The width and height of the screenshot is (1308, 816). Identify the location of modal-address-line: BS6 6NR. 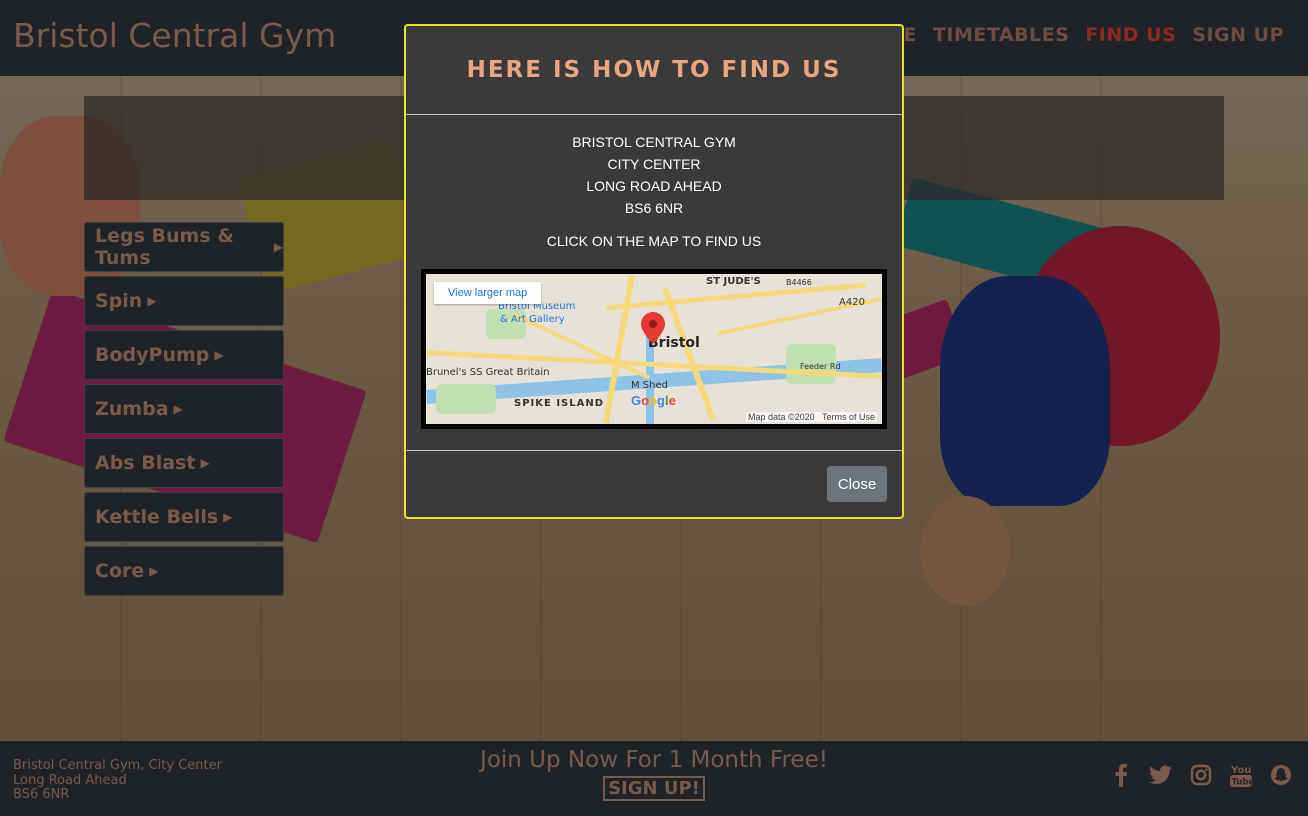
(654, 208).